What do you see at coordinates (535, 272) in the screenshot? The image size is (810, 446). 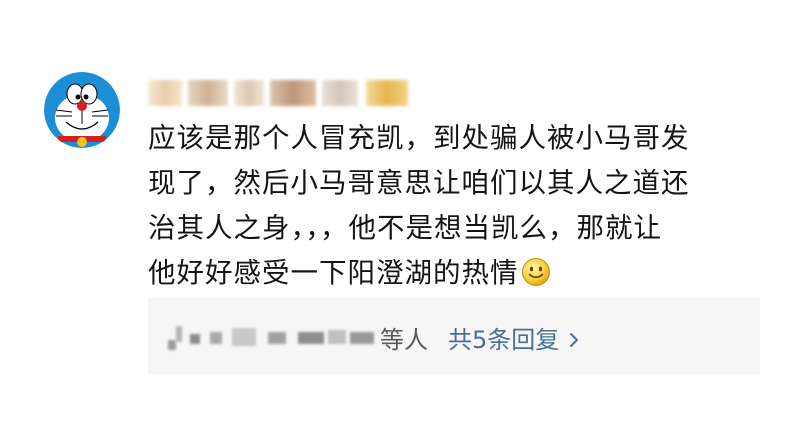 I see `smiley-emoji-icon` at bounding box center [535, 272].